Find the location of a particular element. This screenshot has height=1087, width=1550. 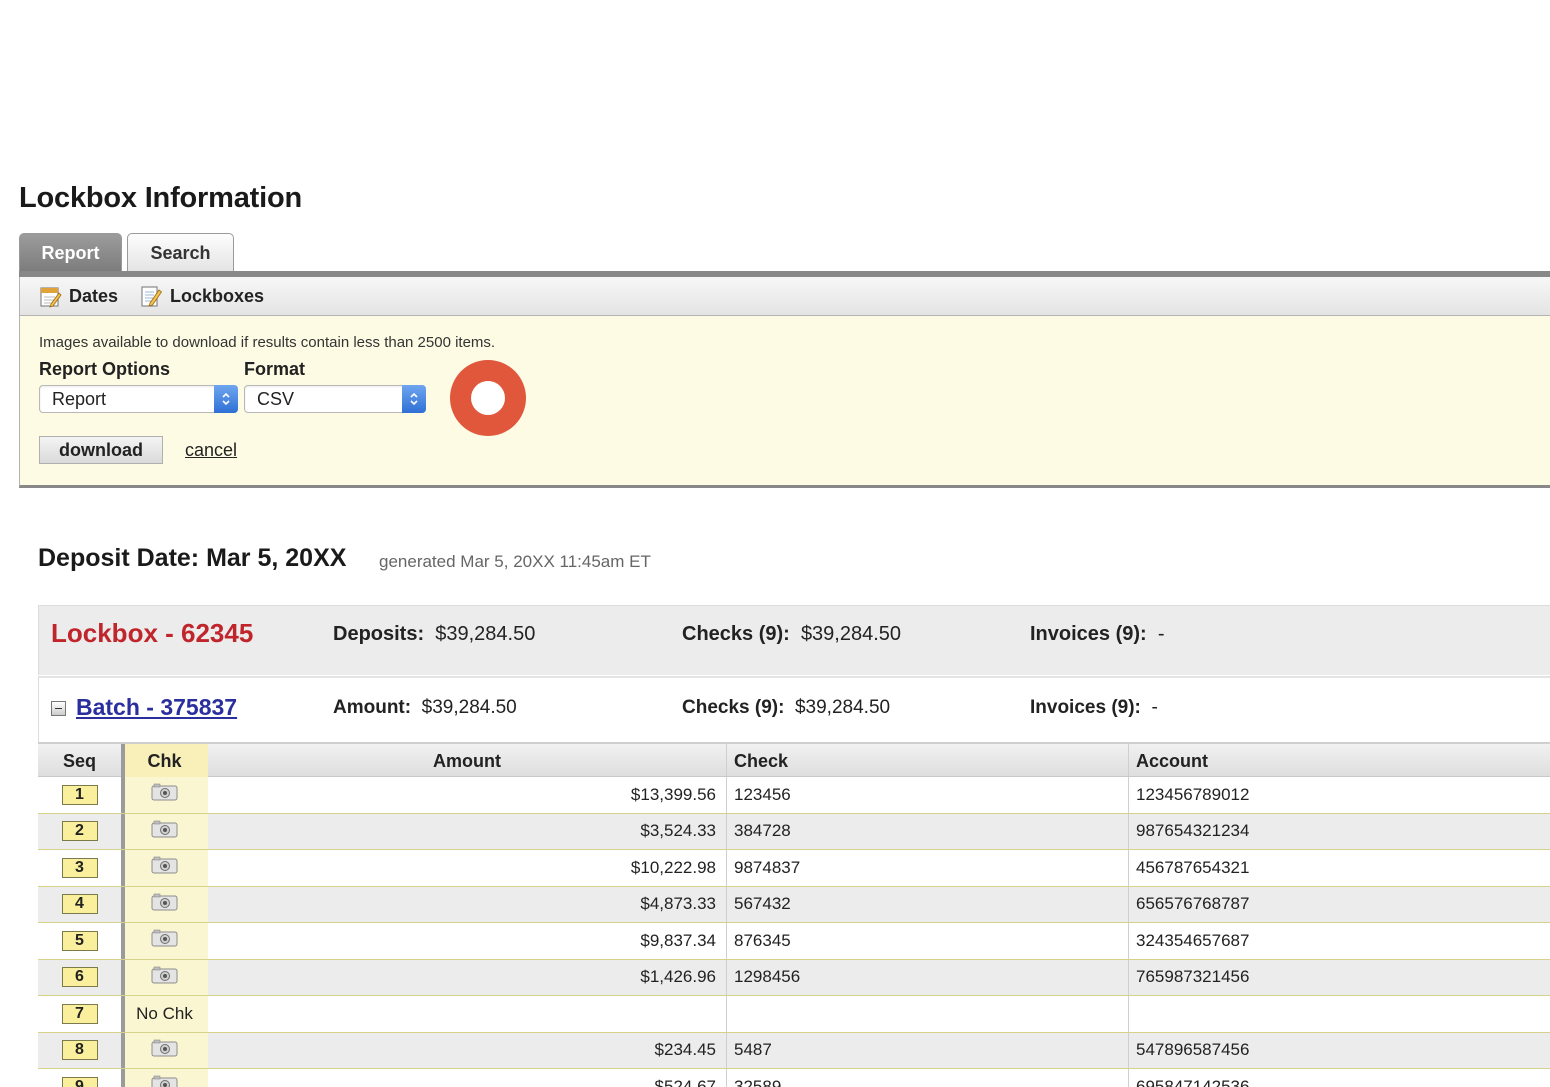

account-cell: 456787654321 is located at coordinates (1193, 867).